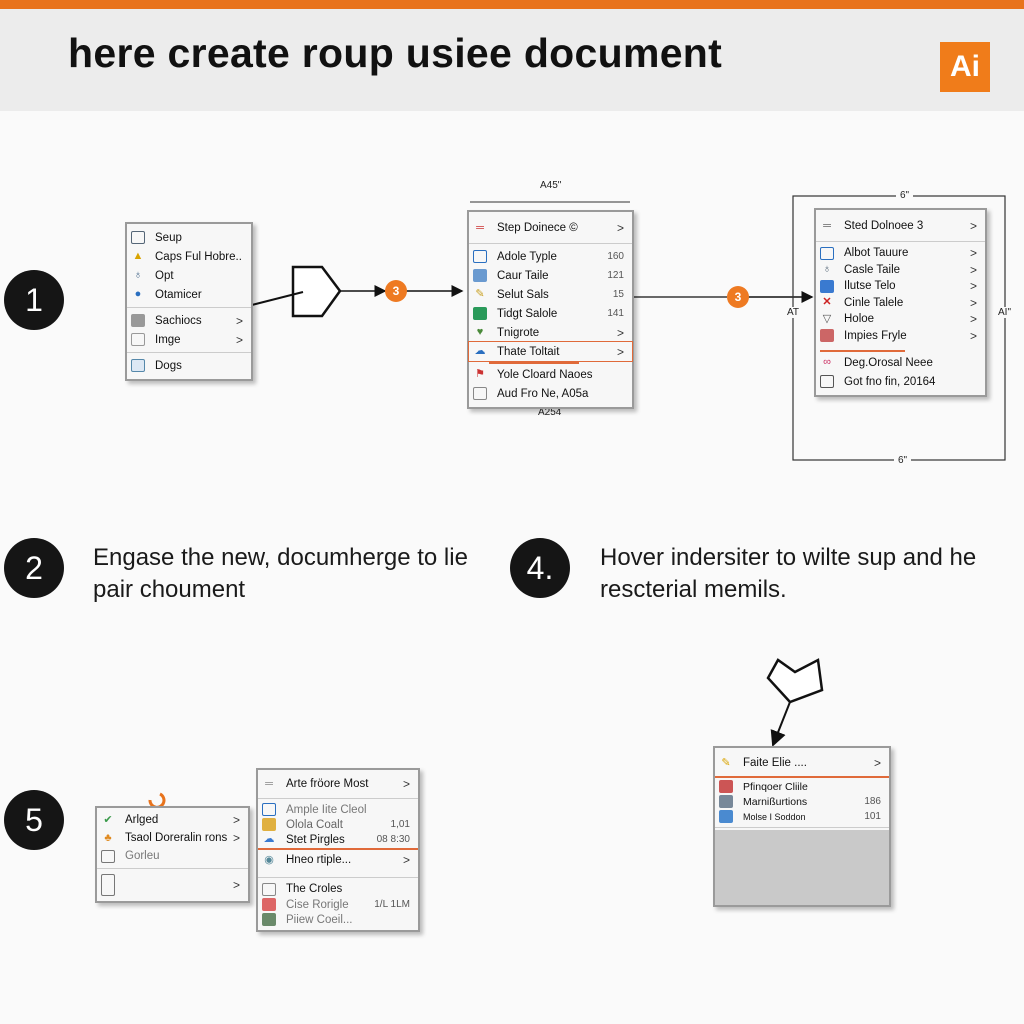  What do you see at coordinates (338, 784) in the screenshot?
I see `menu-header: ═ Arte fröore Most >` at bounding box center [338, 784].